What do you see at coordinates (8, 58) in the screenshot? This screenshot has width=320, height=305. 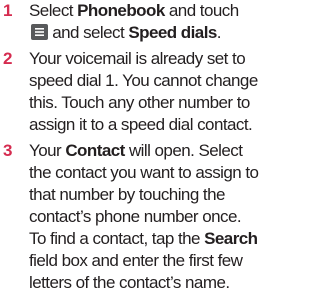 I see `step-number: 2` at bounding box center [8, 58].